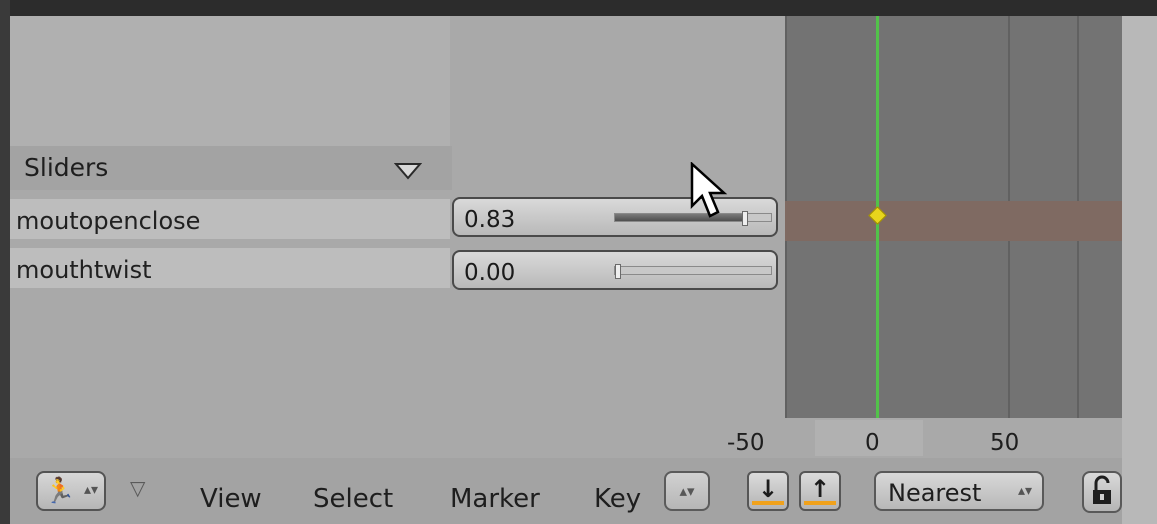  I want to click on ruler-label: 50, so click(1005, 443).